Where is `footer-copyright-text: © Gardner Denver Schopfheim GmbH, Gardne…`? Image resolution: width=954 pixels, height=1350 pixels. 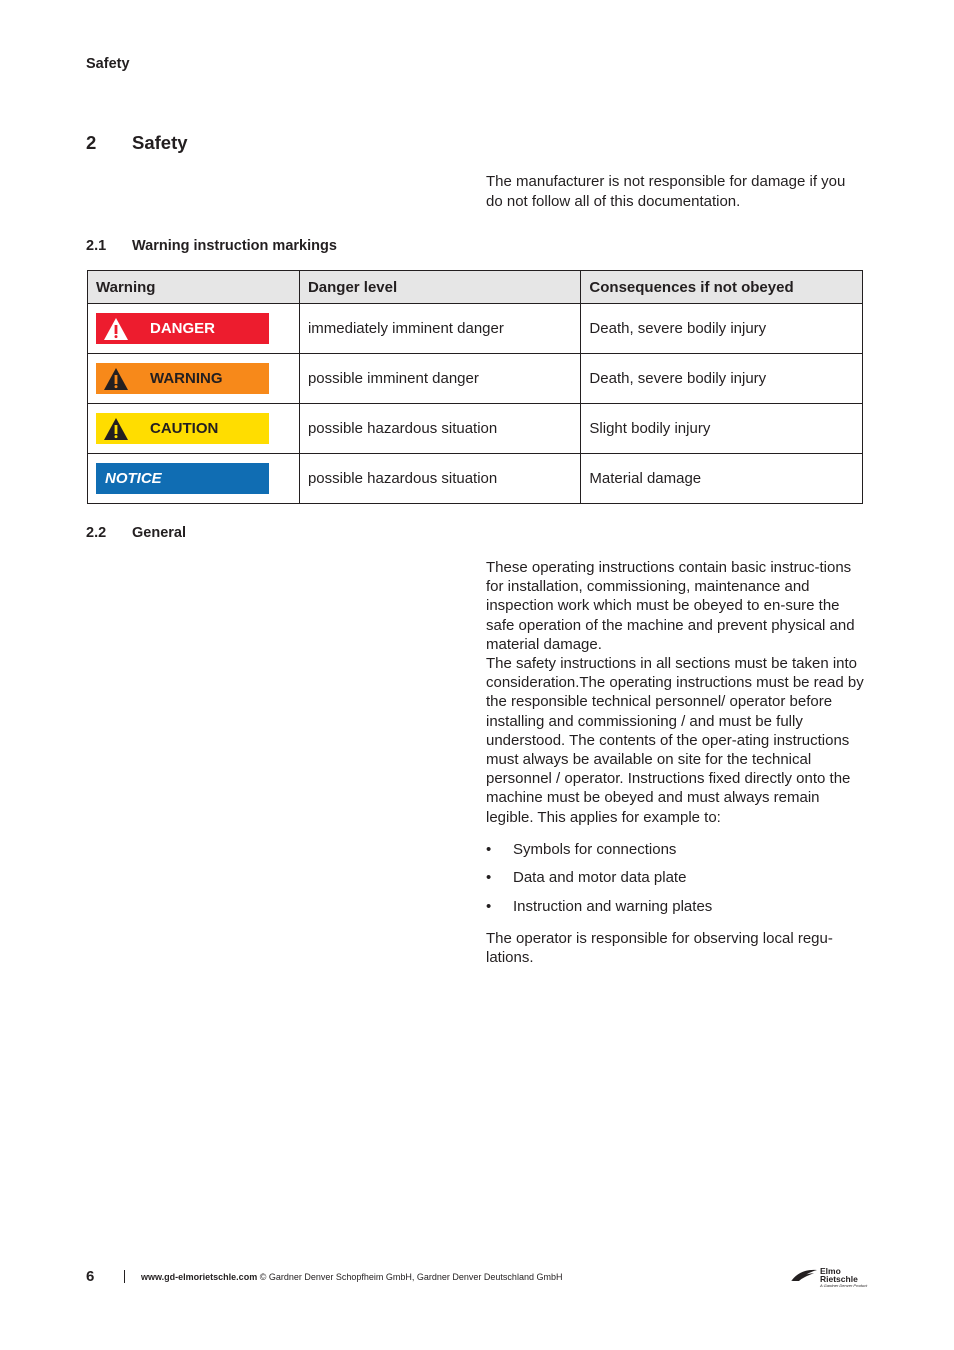
footer-copyright-text: © Gardner Denver Schopfheim GmbH, Gardne… is located at coordinates (410, 1276).